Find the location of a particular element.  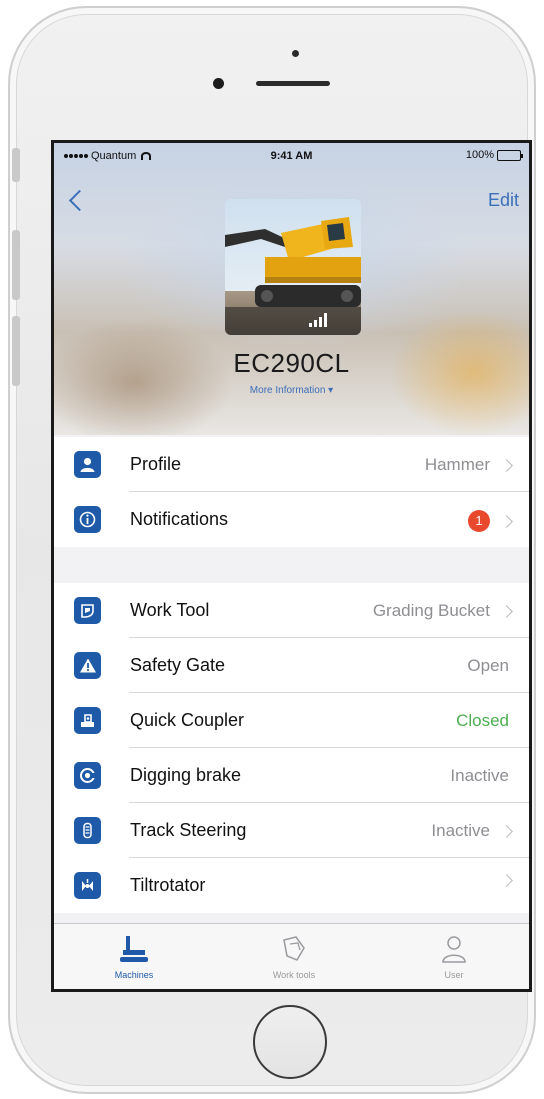

tab-user: User is located at coordinates (451, 956).